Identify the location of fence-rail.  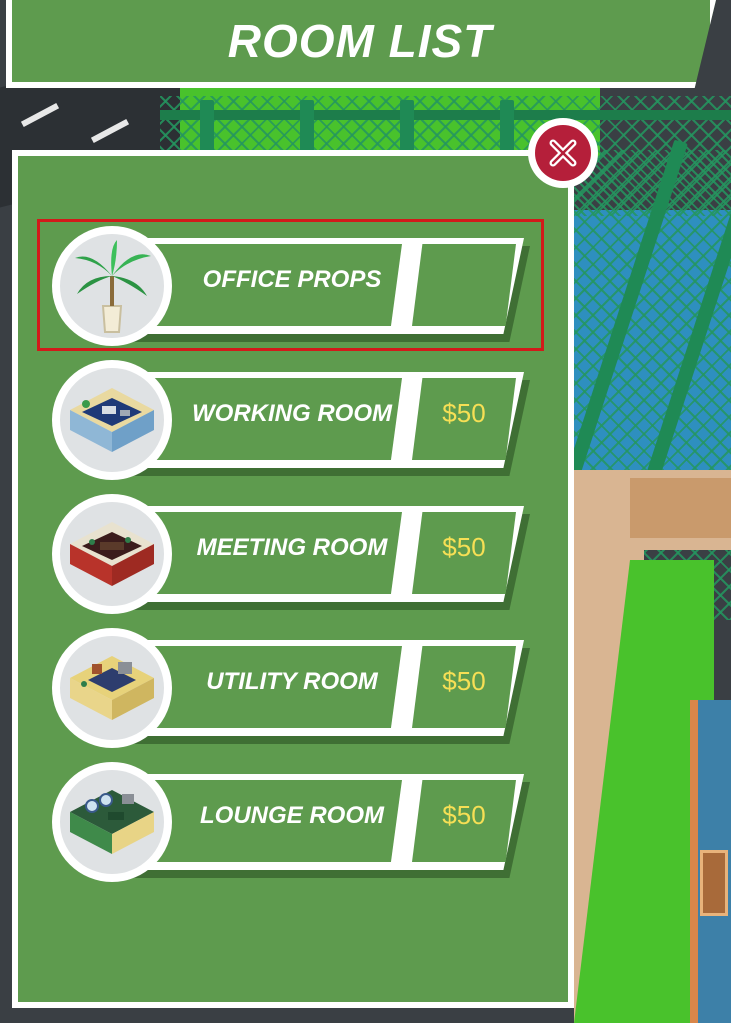
(445, 115).